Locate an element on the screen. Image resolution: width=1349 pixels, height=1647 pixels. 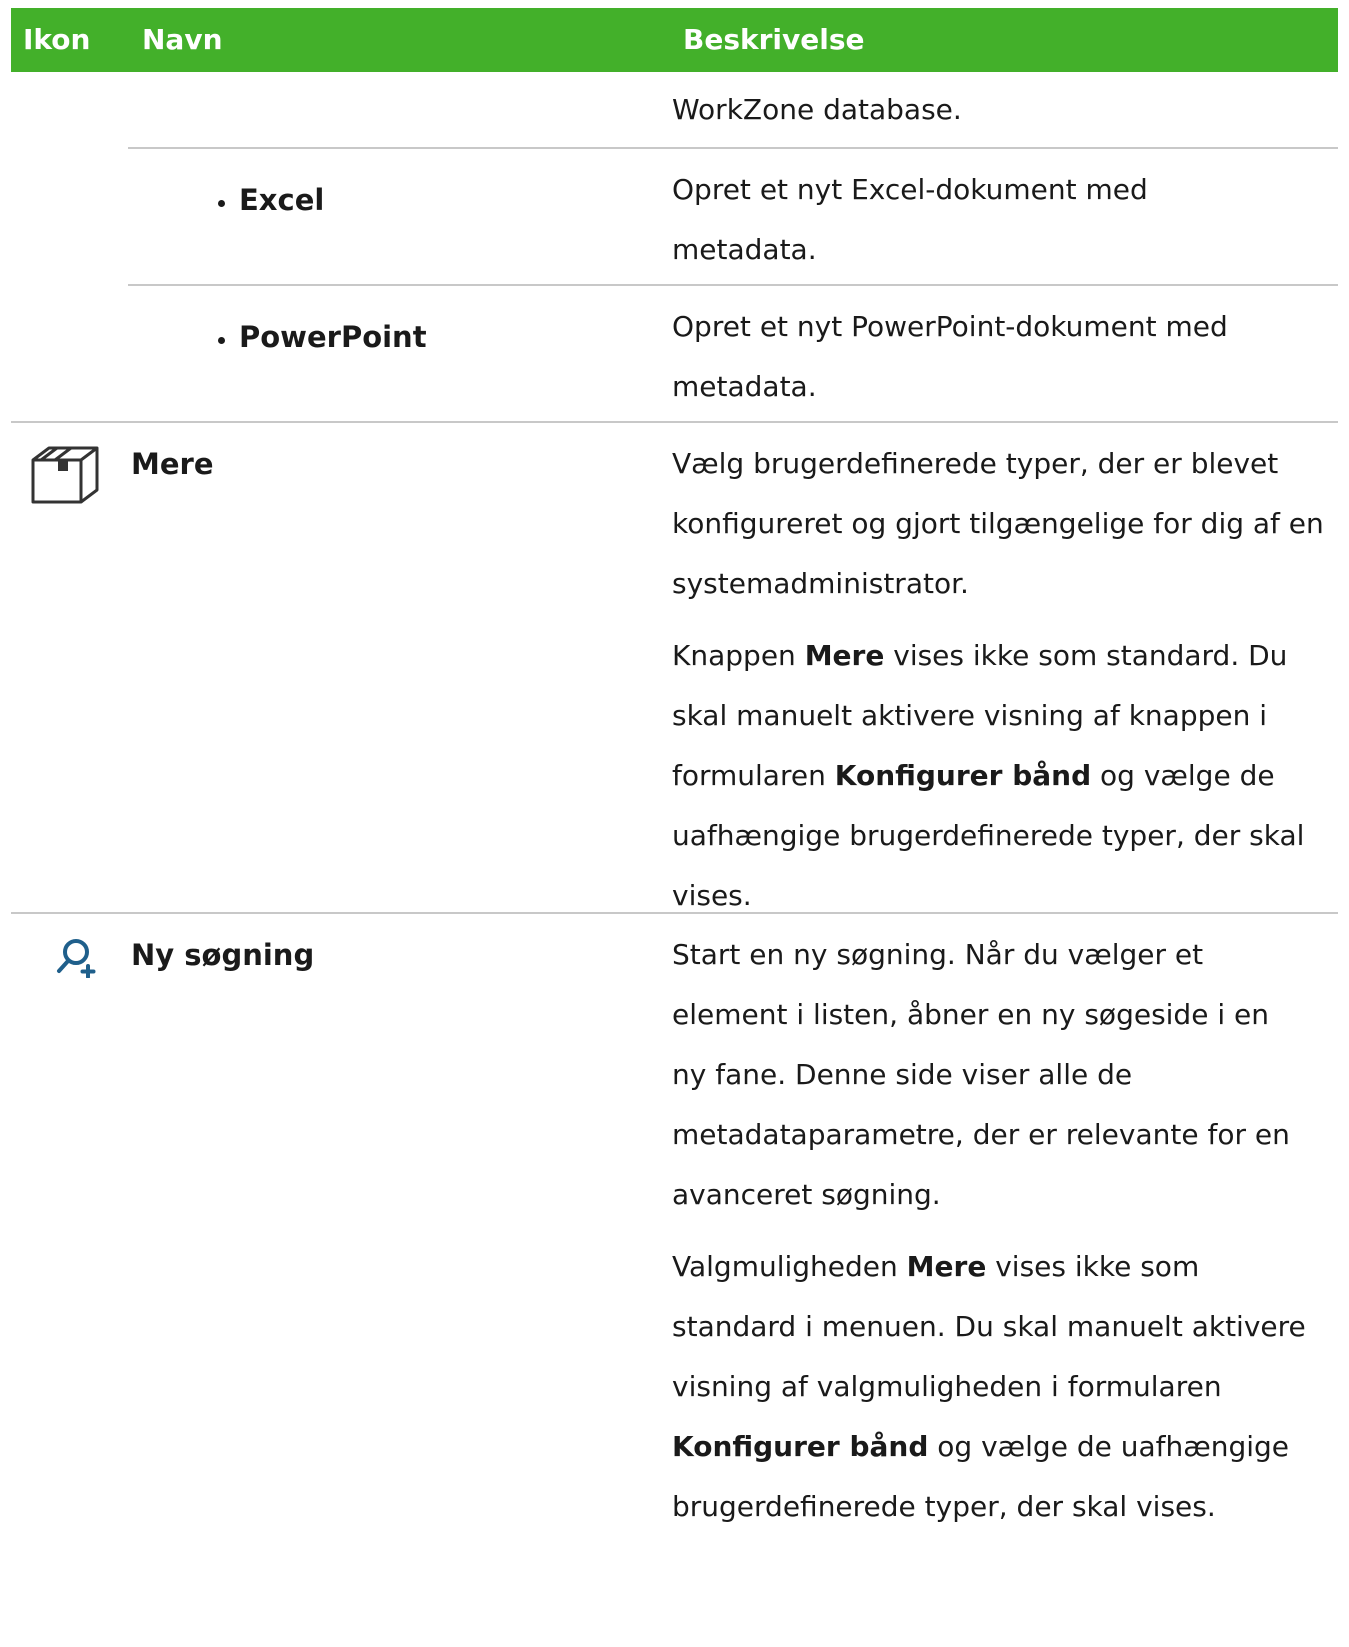
new-search-icon-svg is located at coordinates (76, 959).